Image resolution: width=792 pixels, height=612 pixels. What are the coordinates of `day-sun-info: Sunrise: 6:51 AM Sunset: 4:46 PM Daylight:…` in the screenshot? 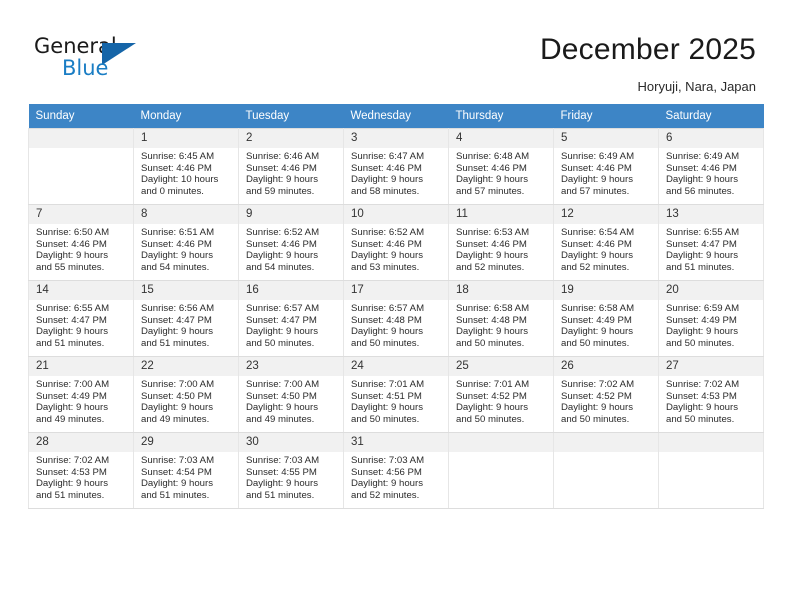 It's located at (186, 248).